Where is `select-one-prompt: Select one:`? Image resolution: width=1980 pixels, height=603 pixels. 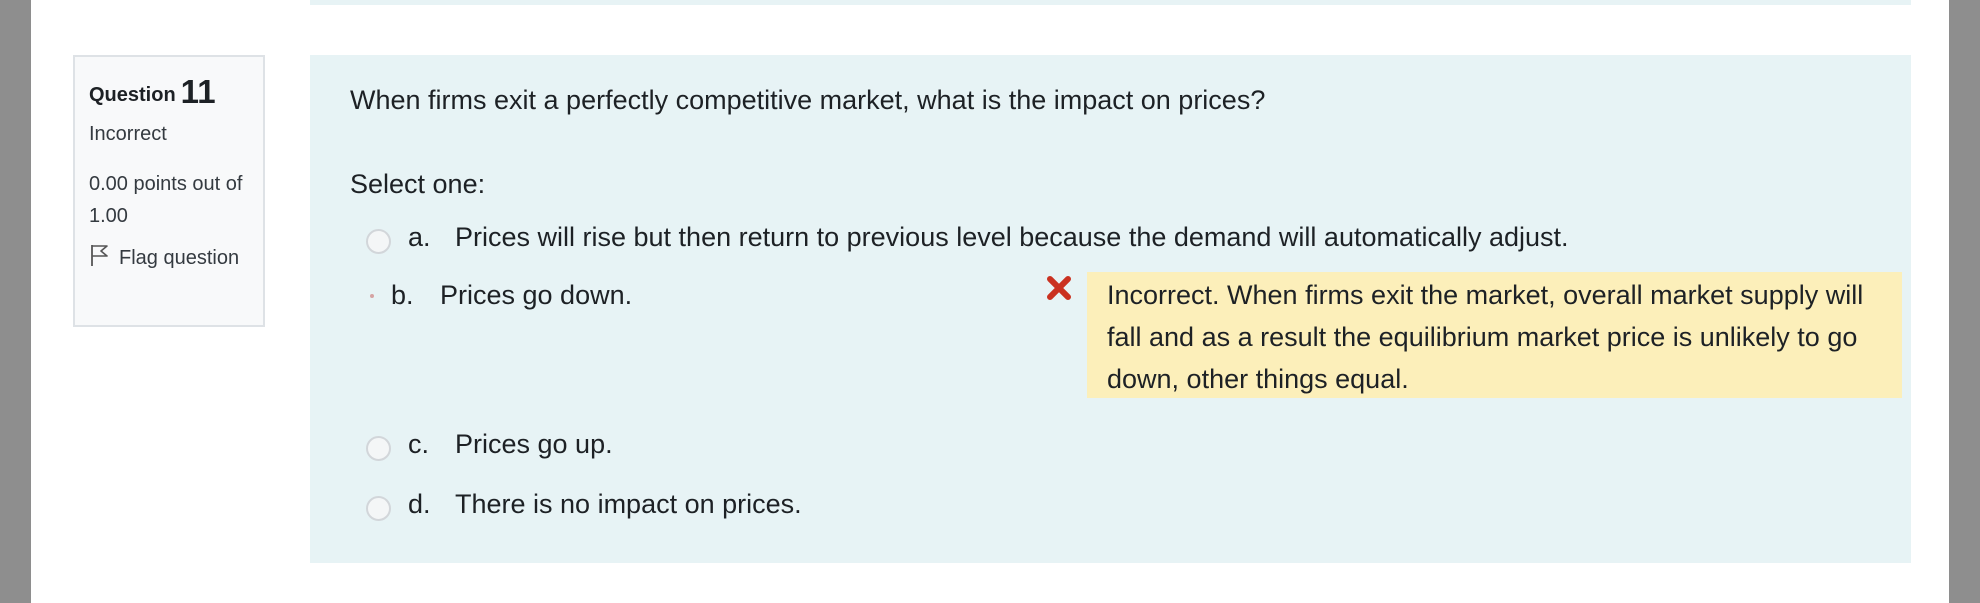
select-one-prompt: Select one: is located at coordinates (418, 184).